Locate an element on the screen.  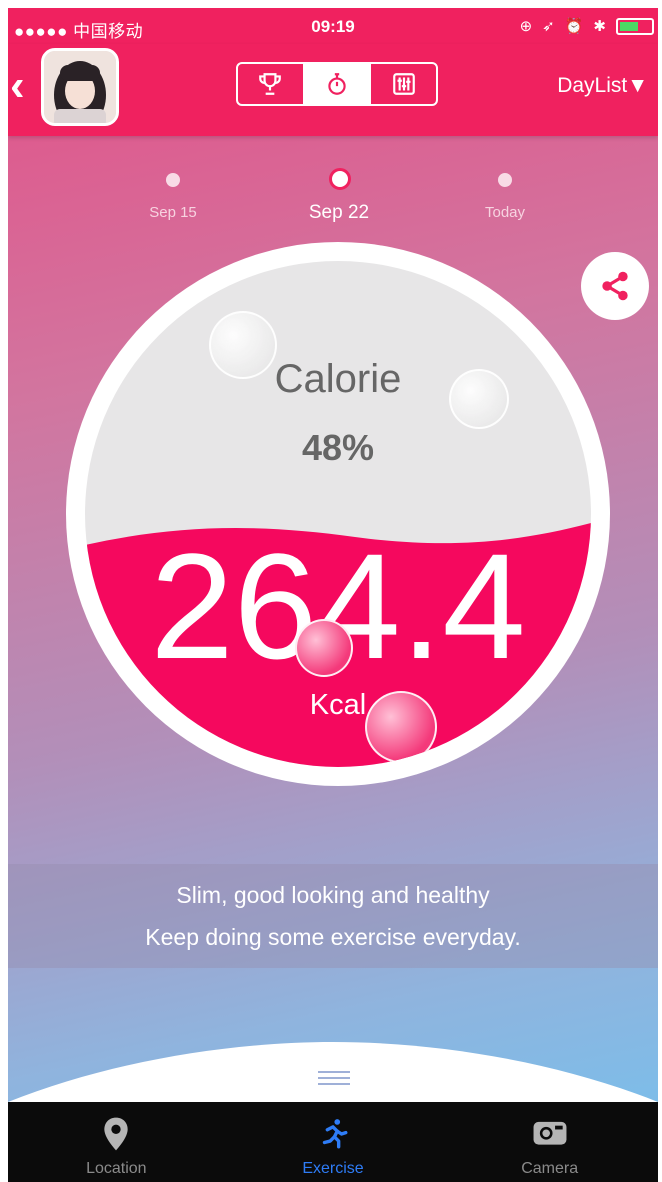
segment-stopwatch is located at coordinates (338, 84).